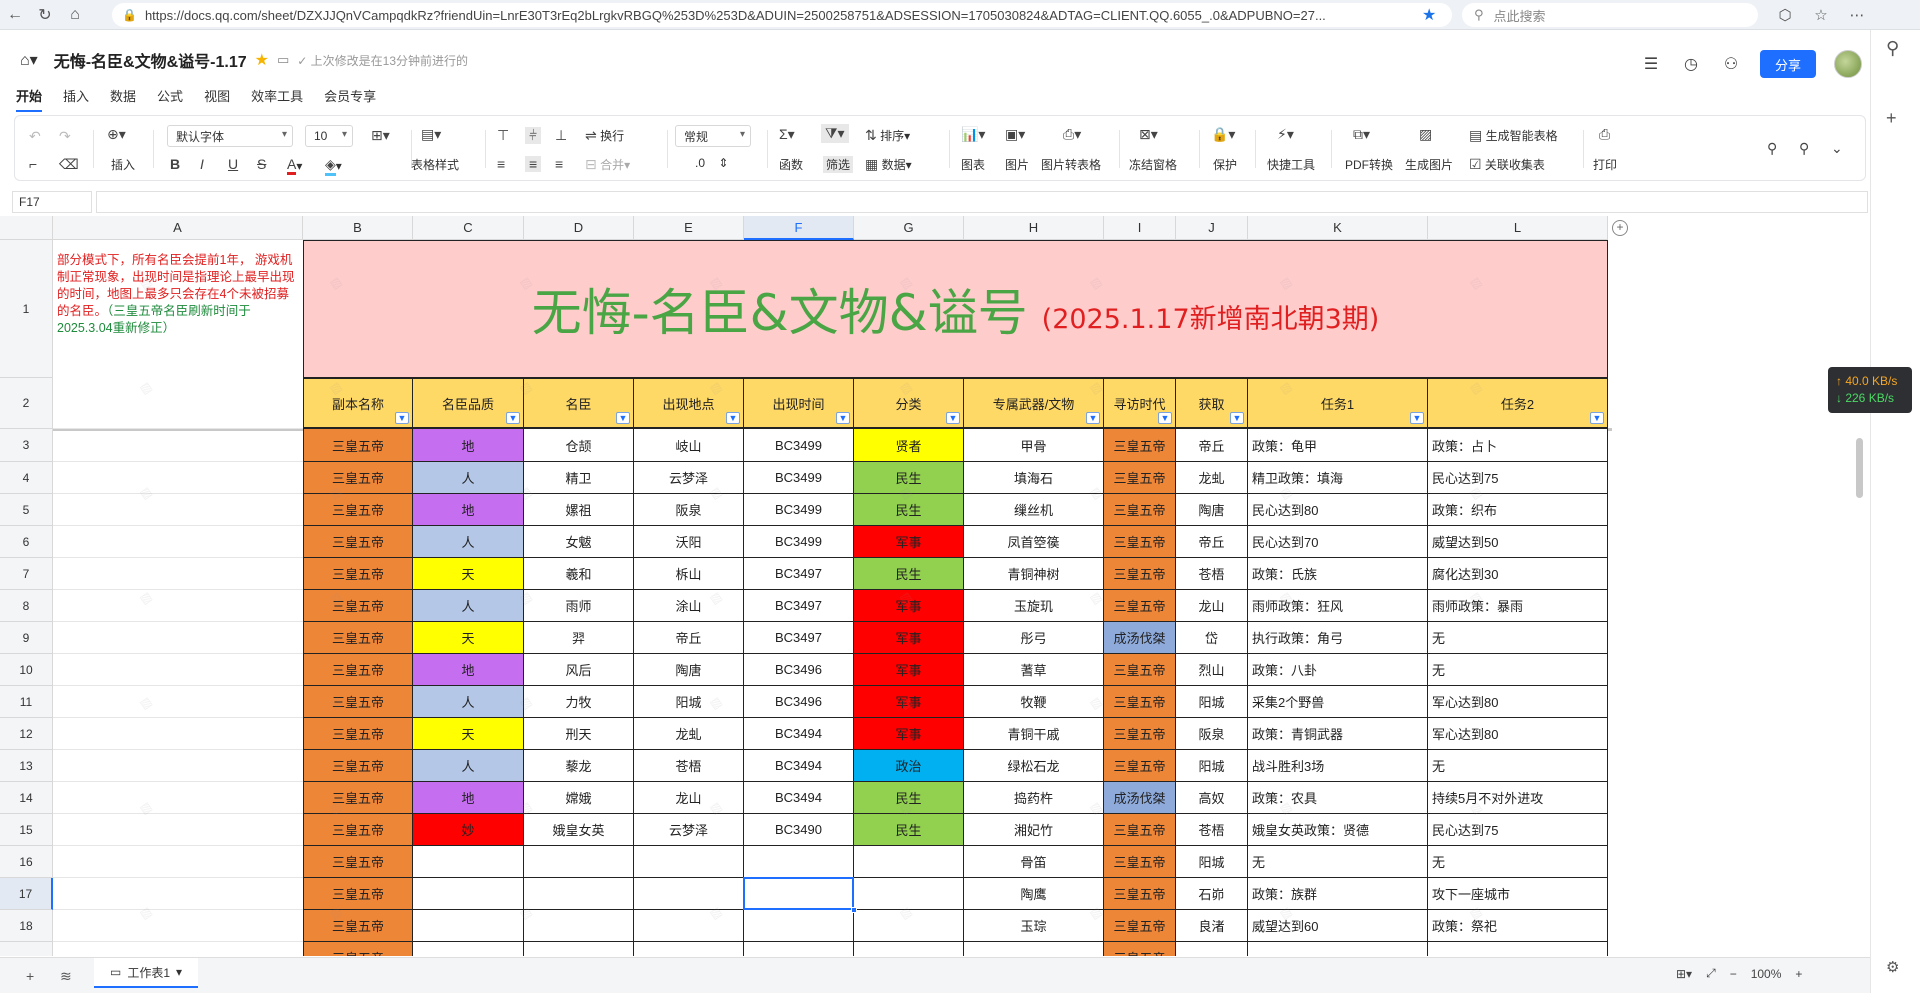  Describe the element at coordinates (1518, 542) in the screenshot. I see `table-cell: 威望达到50` at that location.